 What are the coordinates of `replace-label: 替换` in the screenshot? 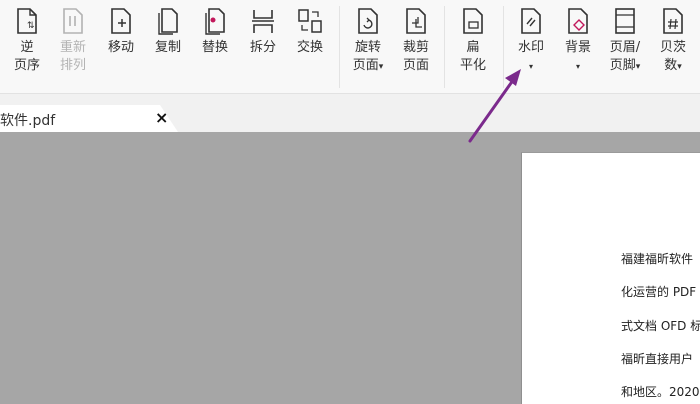 It's located at (214, 47).